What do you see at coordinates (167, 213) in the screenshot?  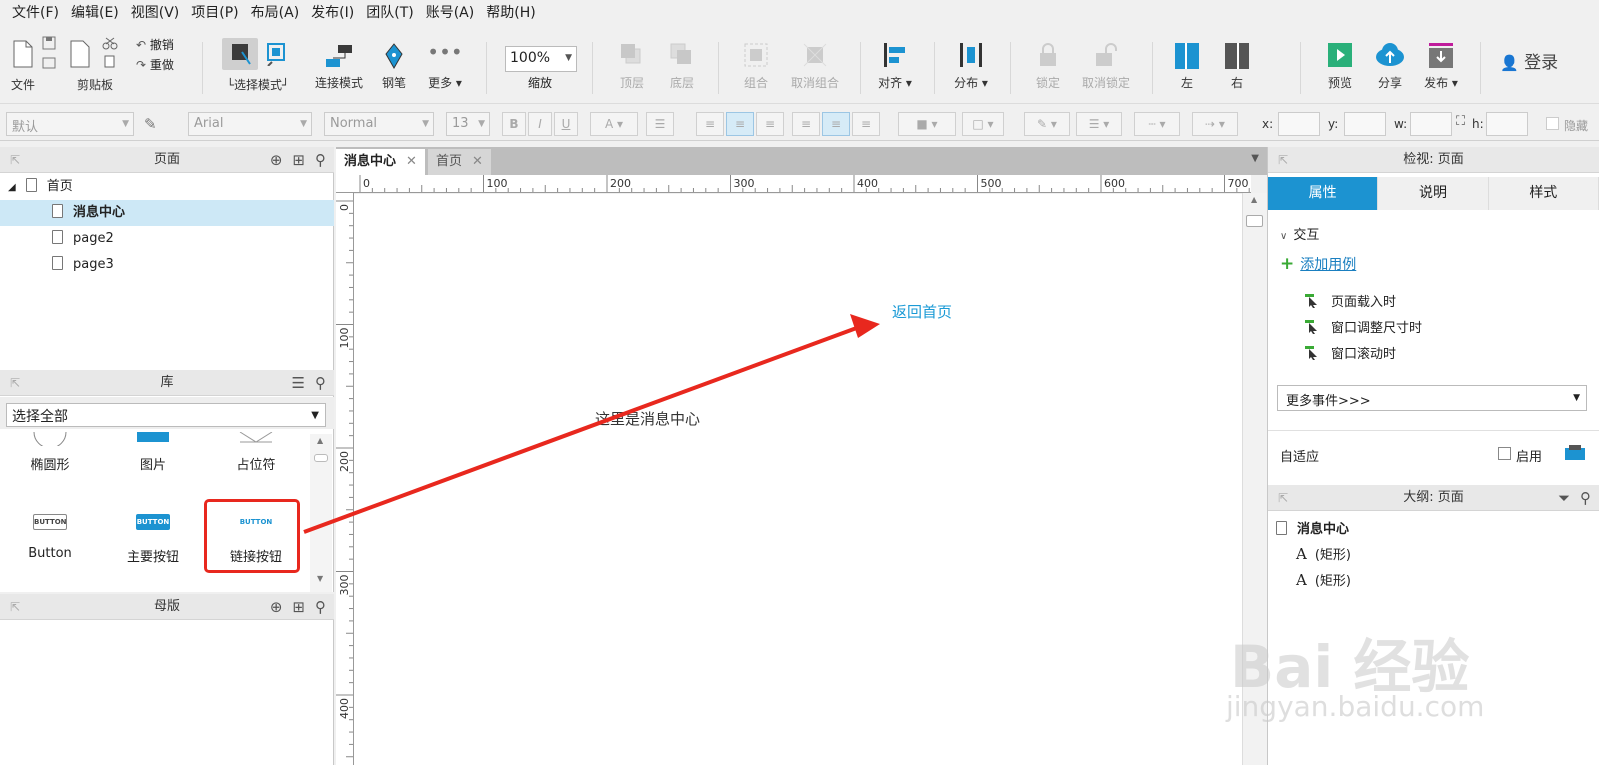 I see `page-item-message-center: 消息中心` at bounding box center [167, 213].